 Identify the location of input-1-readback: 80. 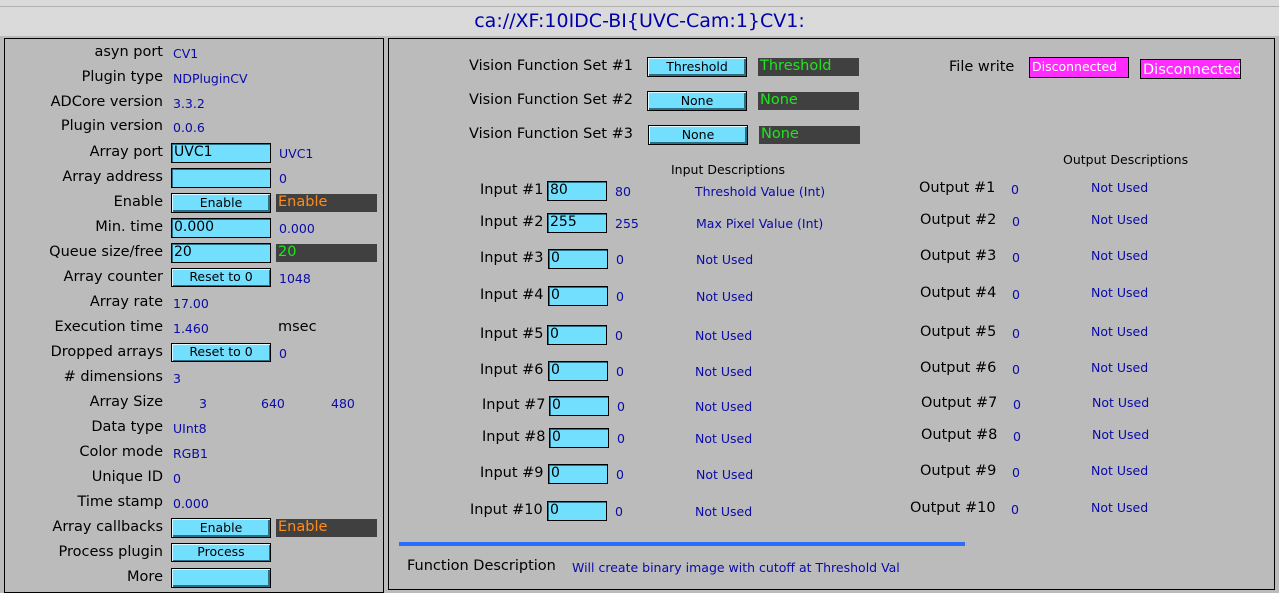
(623, 191).